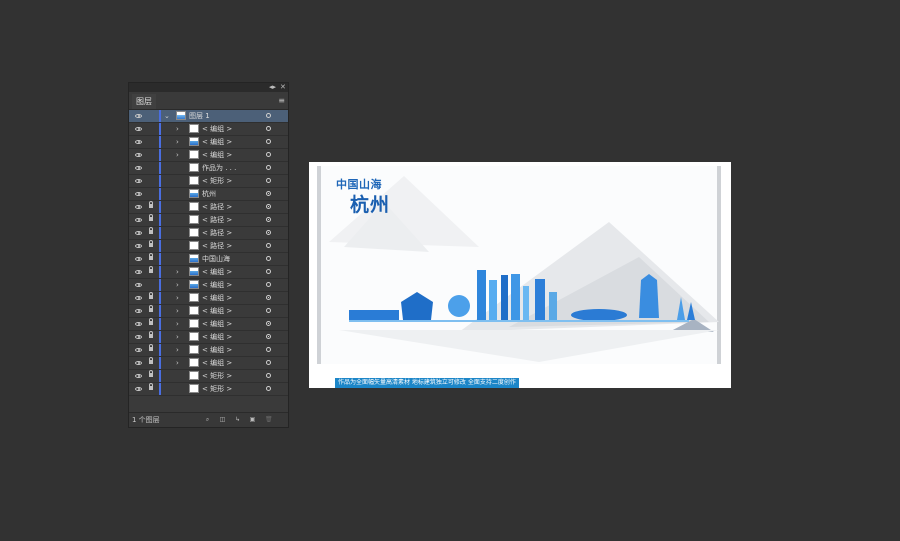 The image size is (900, 541). I want to click on trash-icon: 🗑, so click(269, 419).